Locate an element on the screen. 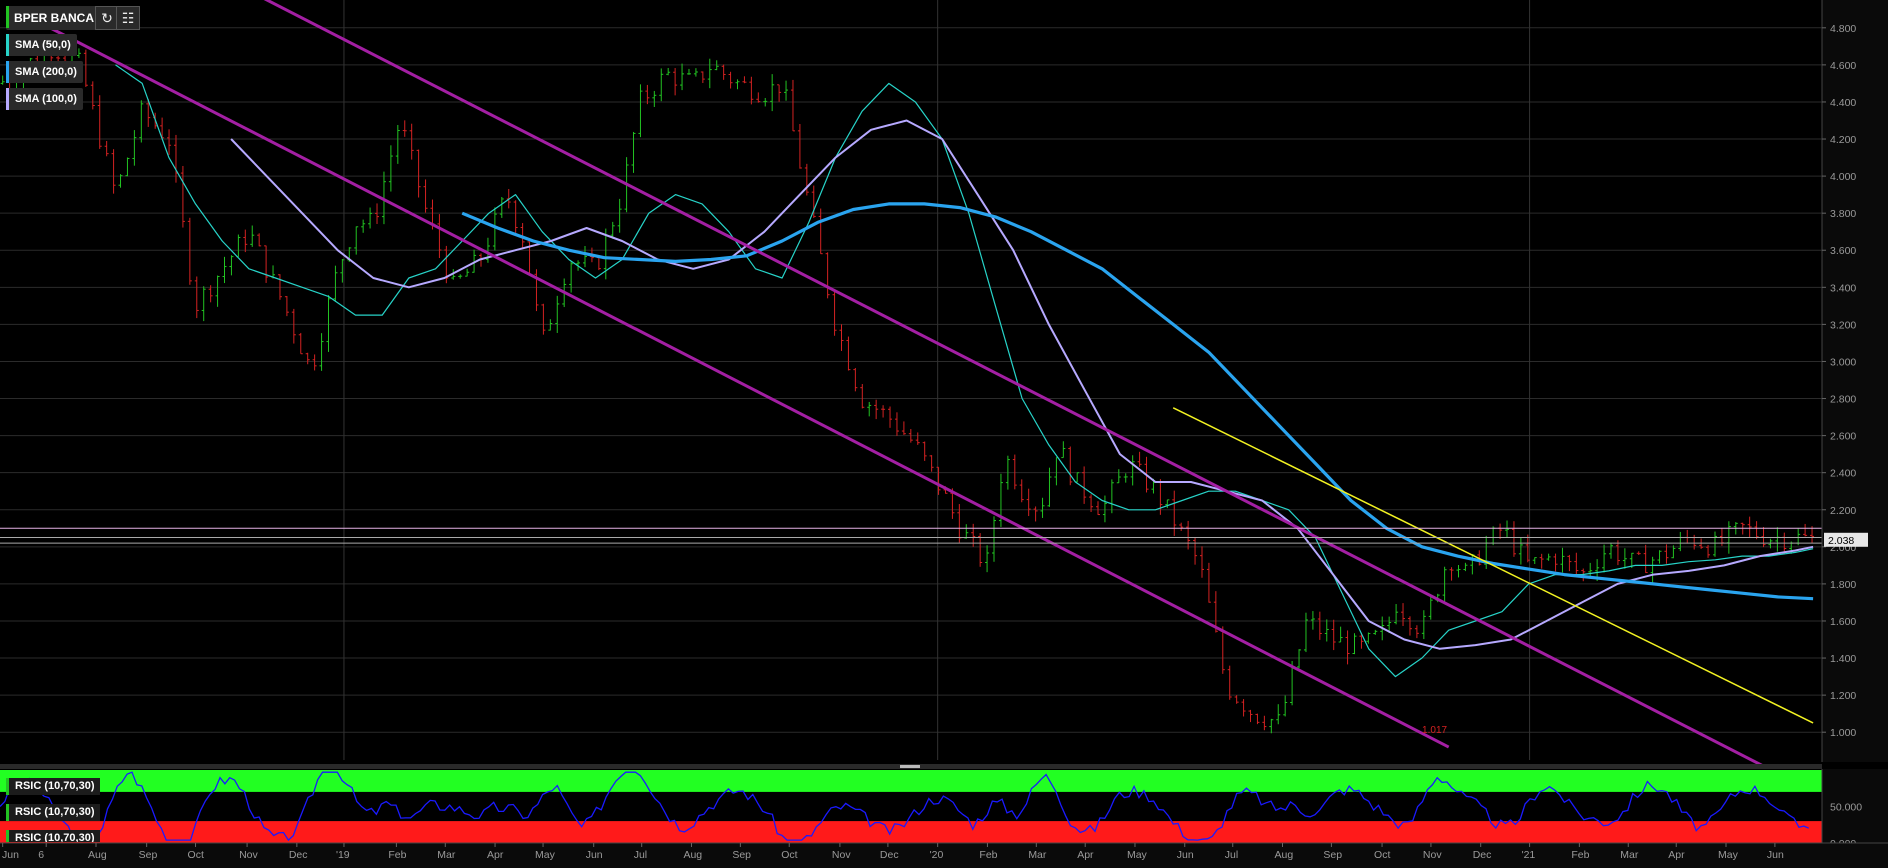  y-tick-label: 1.000 is located at coordinates (1843, 733).